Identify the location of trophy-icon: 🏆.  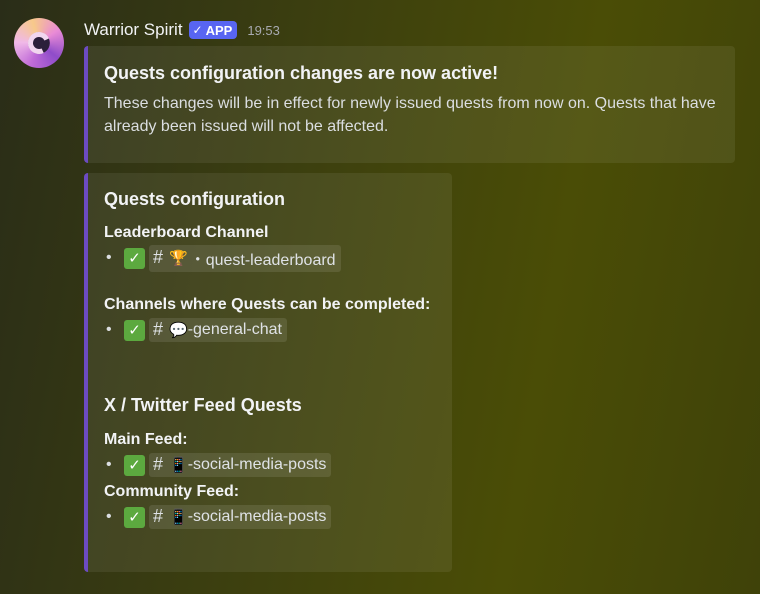
(178, 258).